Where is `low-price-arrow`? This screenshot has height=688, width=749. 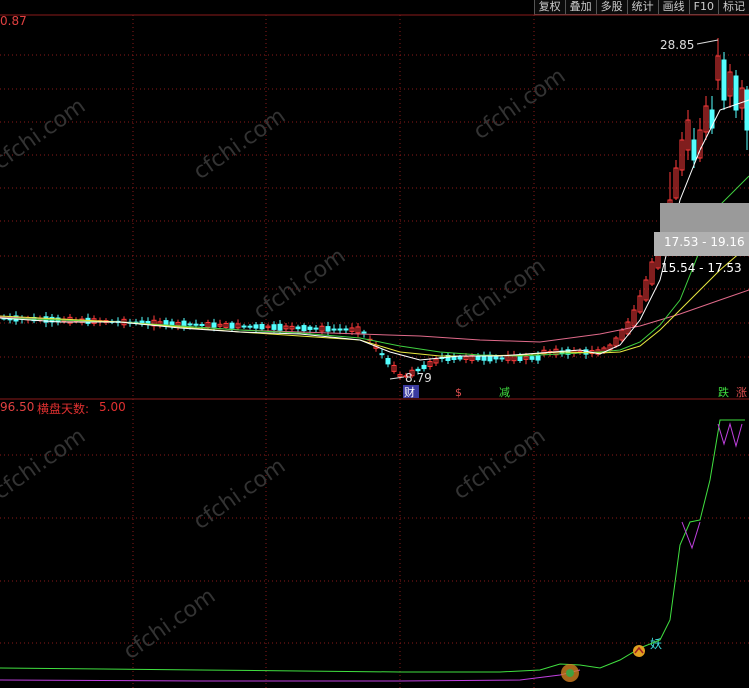
low-price-arrow is located at coordinates (397, 378).